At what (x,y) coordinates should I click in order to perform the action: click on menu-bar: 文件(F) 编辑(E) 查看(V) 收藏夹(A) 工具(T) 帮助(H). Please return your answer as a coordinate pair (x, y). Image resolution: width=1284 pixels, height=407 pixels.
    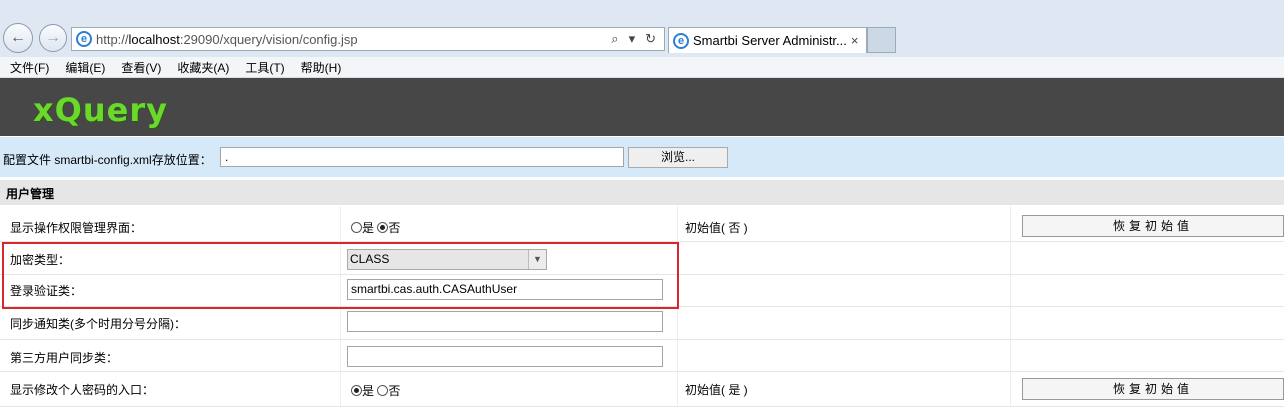
    Looking at the image, I should click on (642, 67).